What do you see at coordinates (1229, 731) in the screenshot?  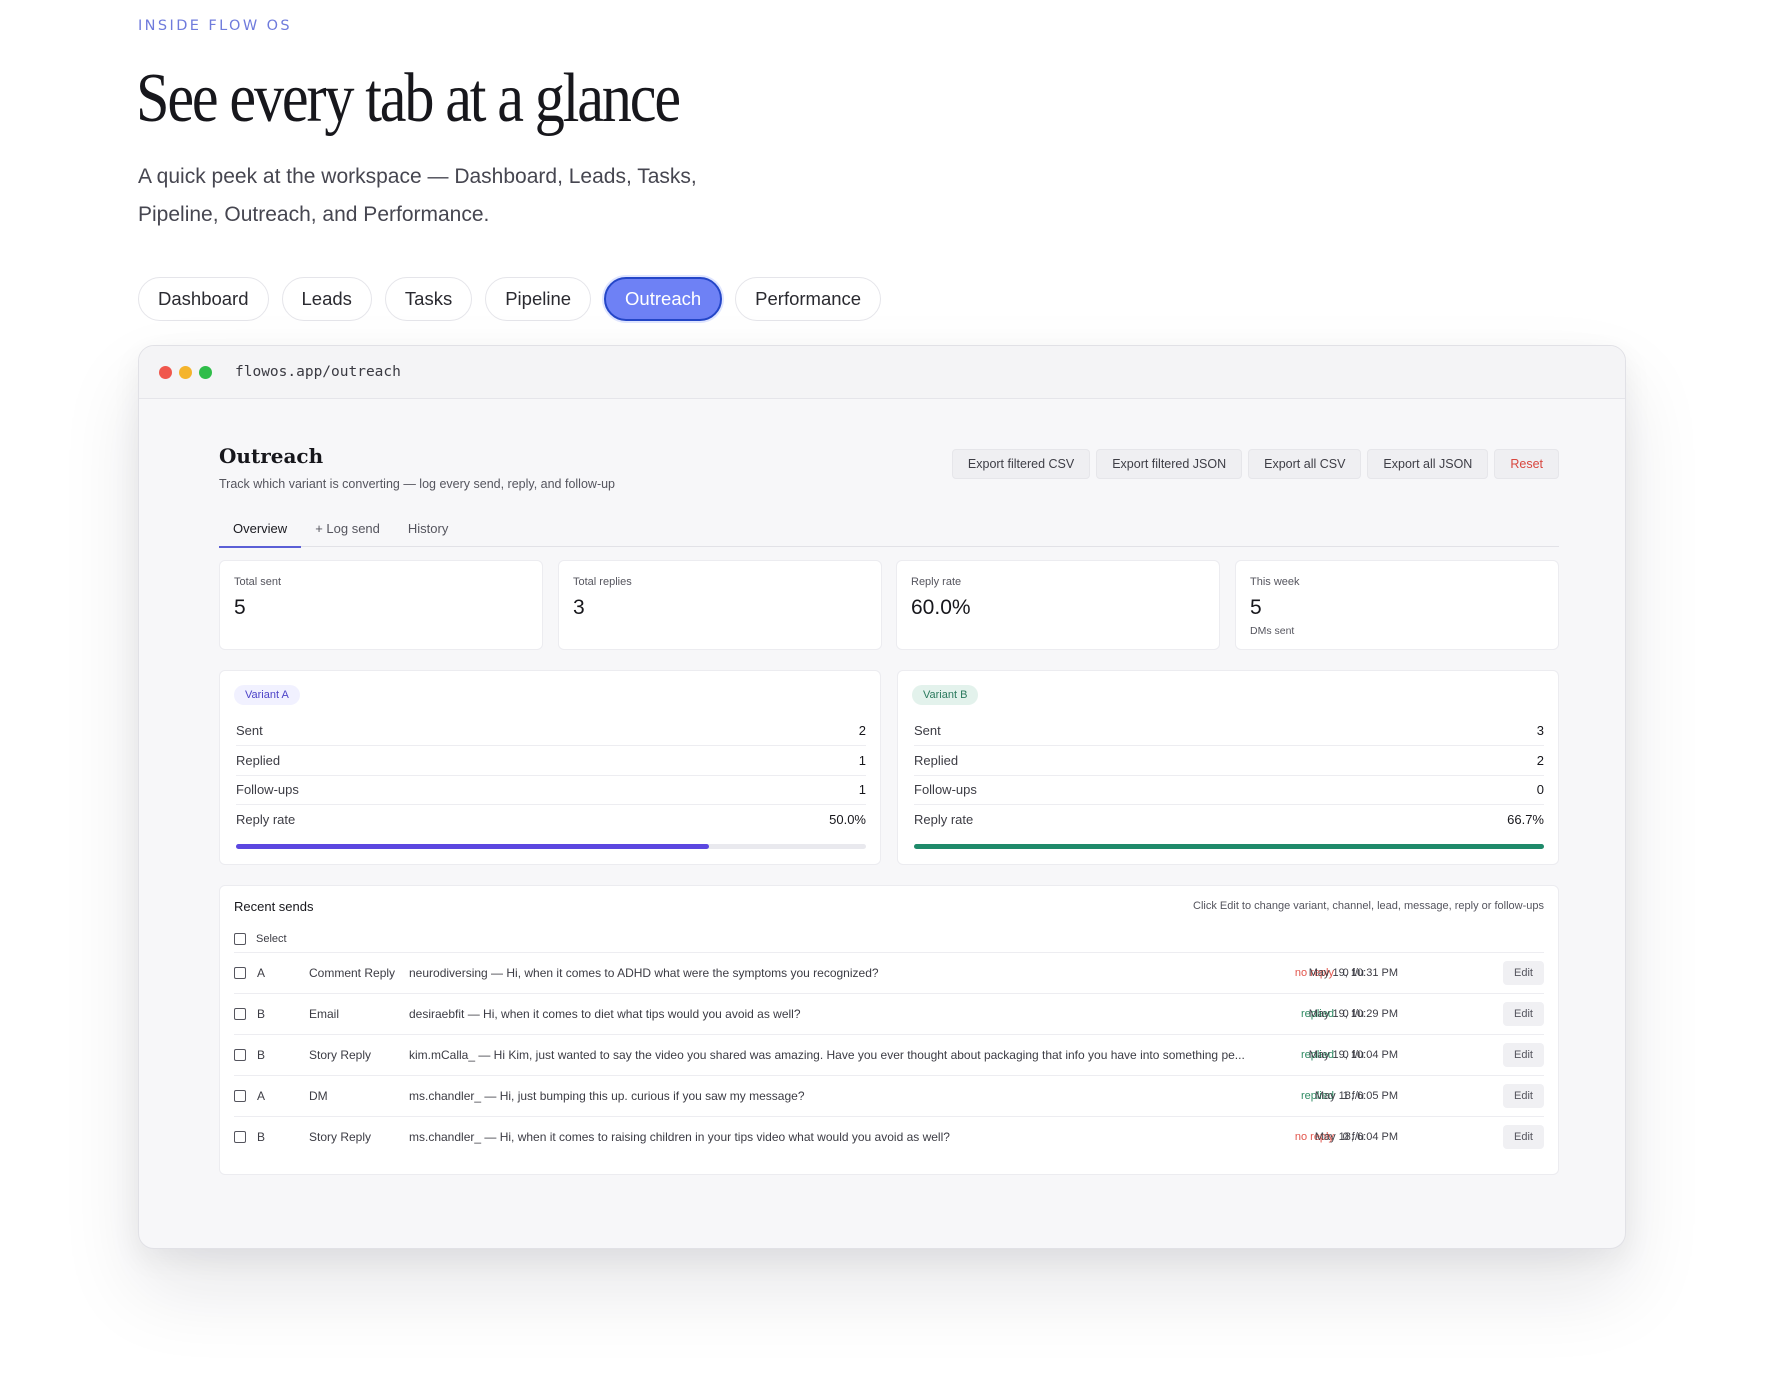 I see `variant-b-sent-row: Sent 3` at bounding box center [1229, 731].